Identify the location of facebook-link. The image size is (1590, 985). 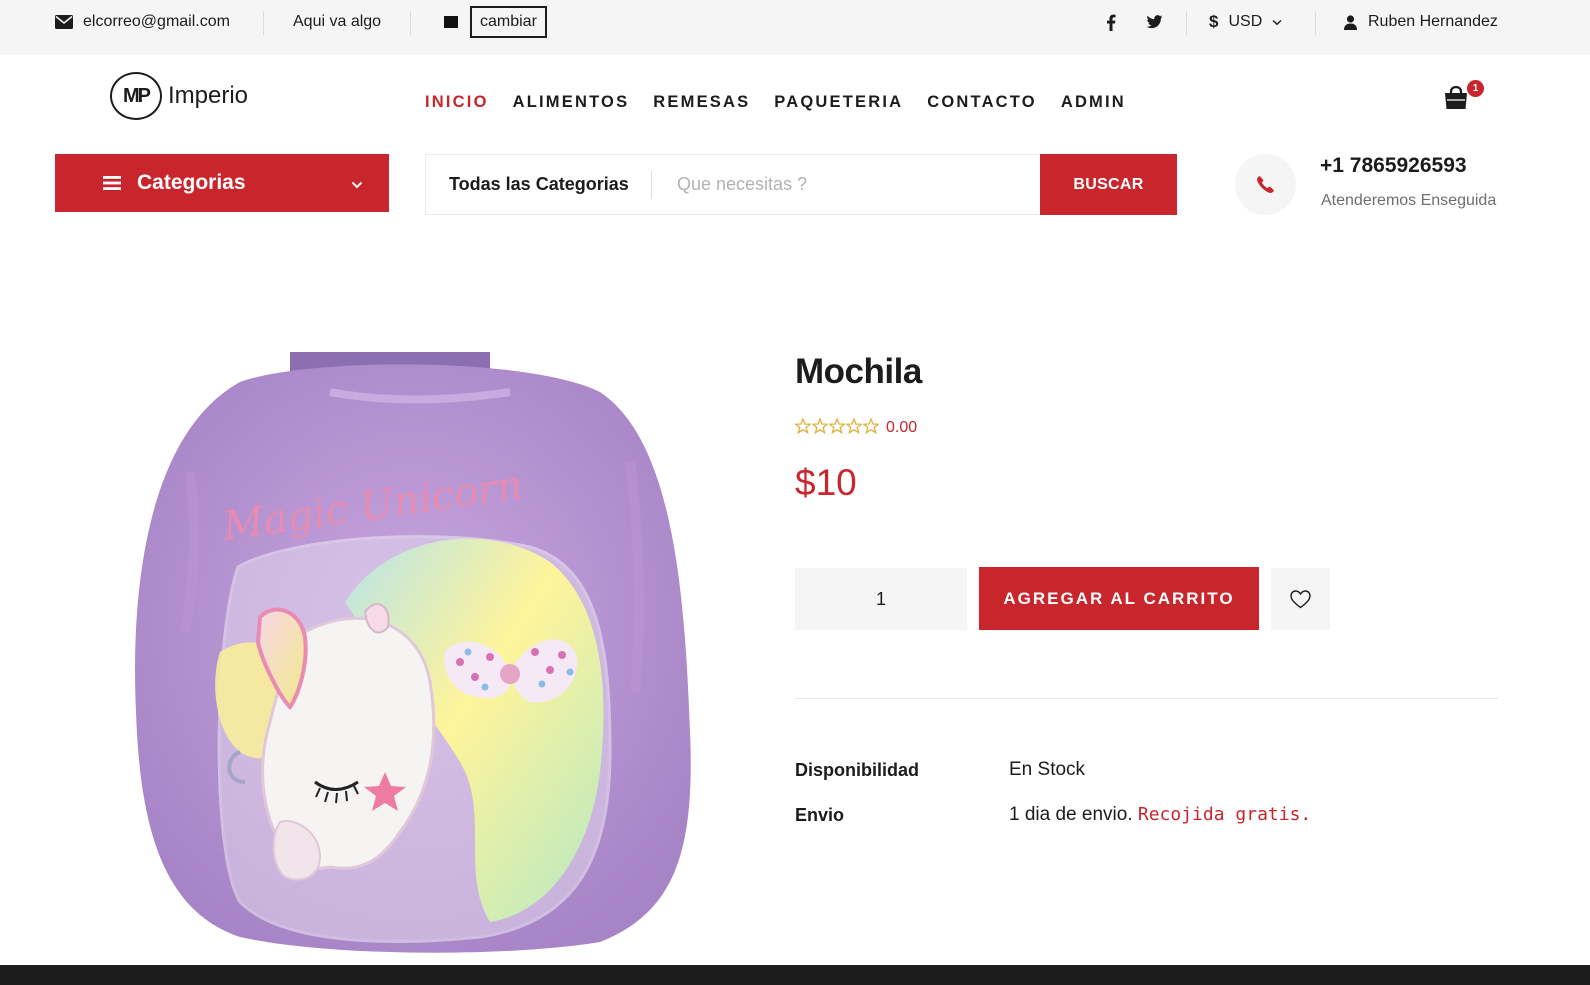
(1111, 22).